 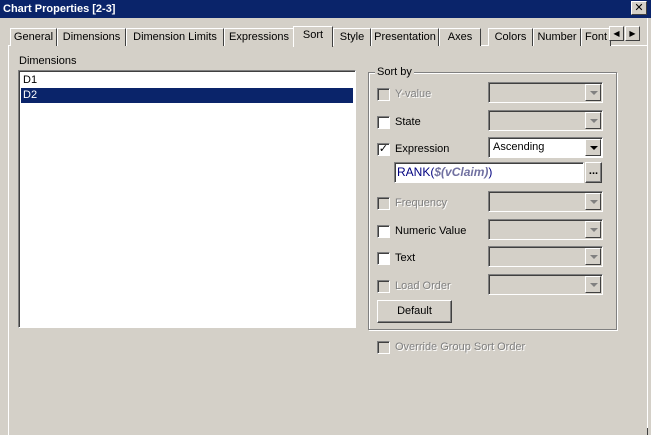 What do you see at coordinates (33, 37) in the screenshot?
I see `tab-general: General` at bounding box center [33, 37].